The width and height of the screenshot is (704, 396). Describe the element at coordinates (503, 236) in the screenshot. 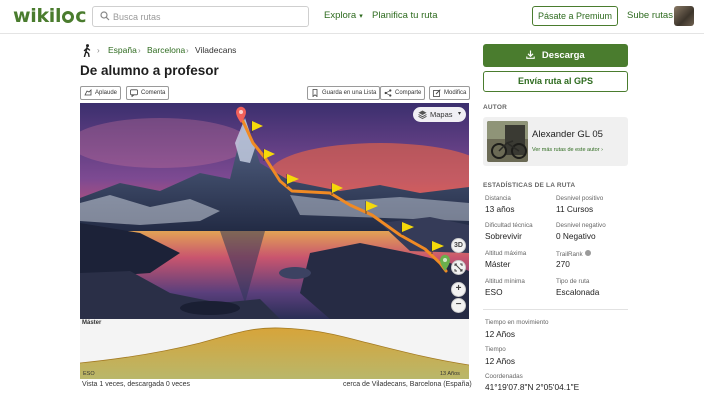

I see `stat-value: Sobrevivir` at that location.